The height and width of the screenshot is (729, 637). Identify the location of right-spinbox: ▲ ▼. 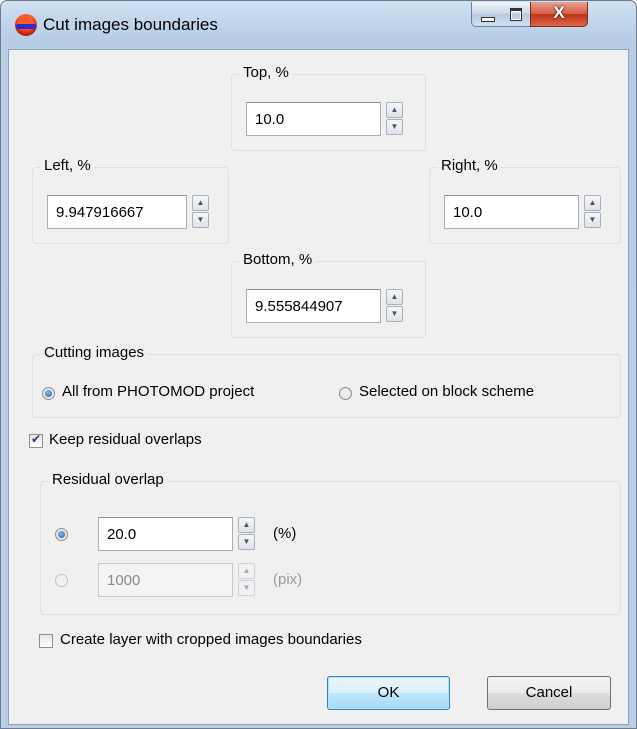
(529, 212).